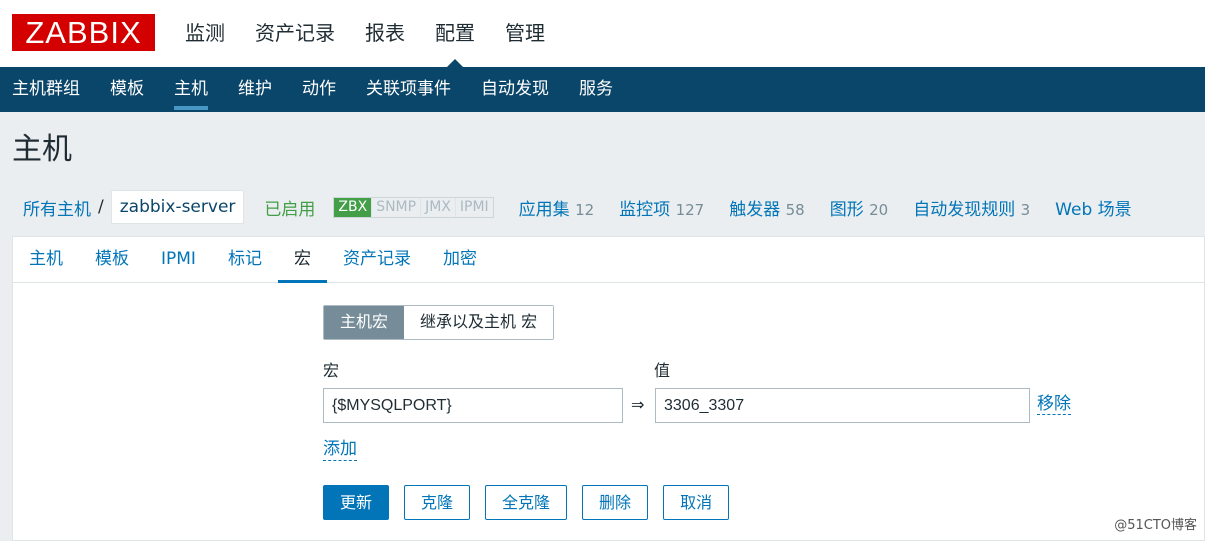 This screenshot has height=541, width=1205. Describe the element at coordinates (585, 209) in the screenshot. I see `link-count: 12` at that location.